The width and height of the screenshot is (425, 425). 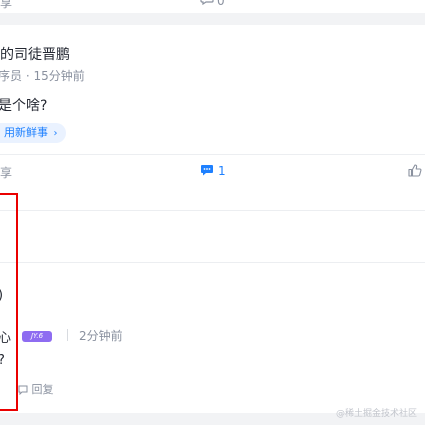 I want to click on comment-time: 2分钟前, so click(x=101, y=336).